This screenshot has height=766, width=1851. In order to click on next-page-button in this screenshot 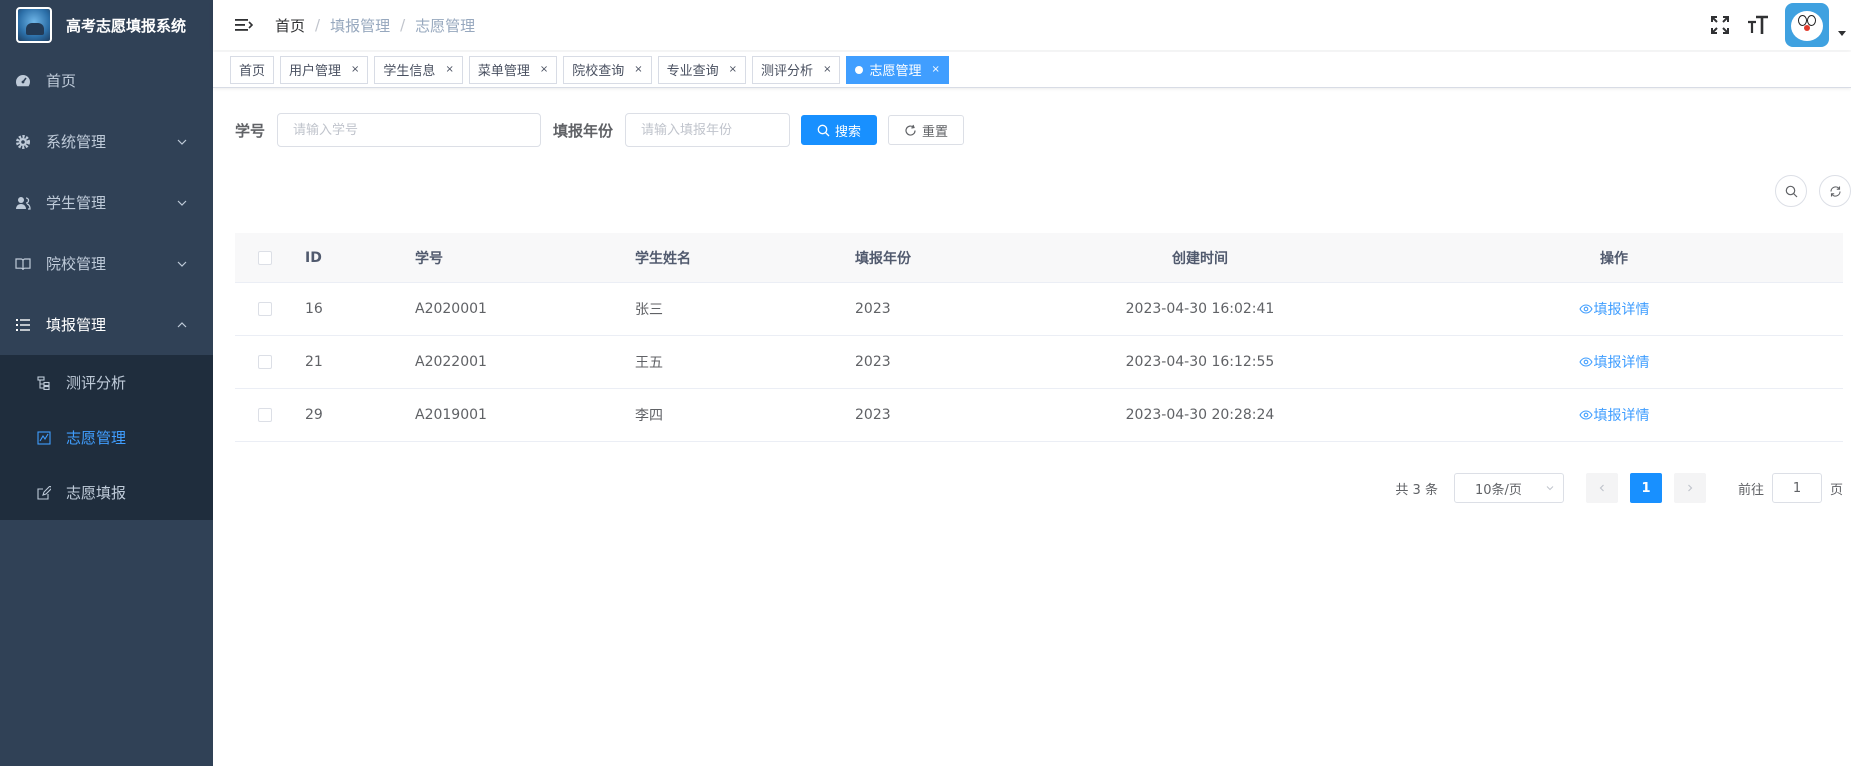, I will do `click(1689, 488)`.